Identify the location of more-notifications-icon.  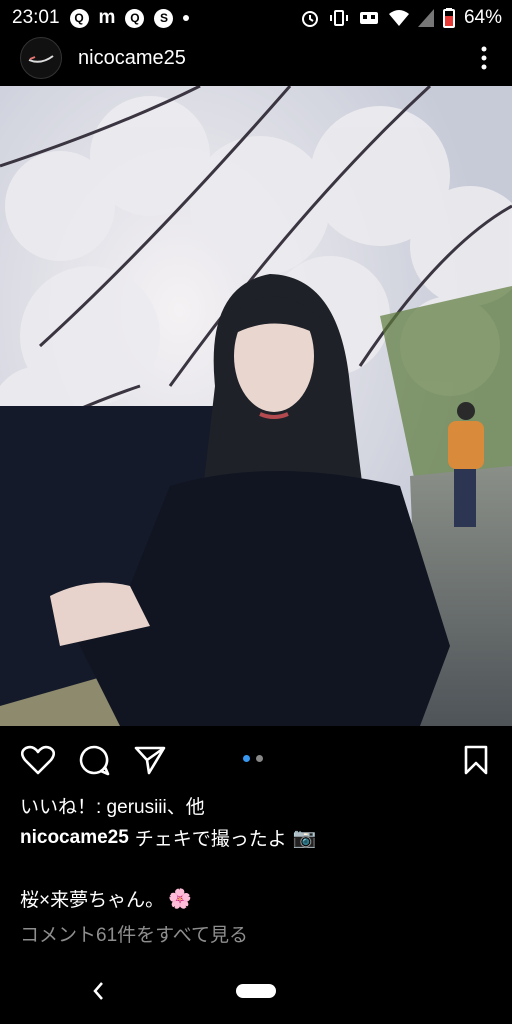
(186, 18).